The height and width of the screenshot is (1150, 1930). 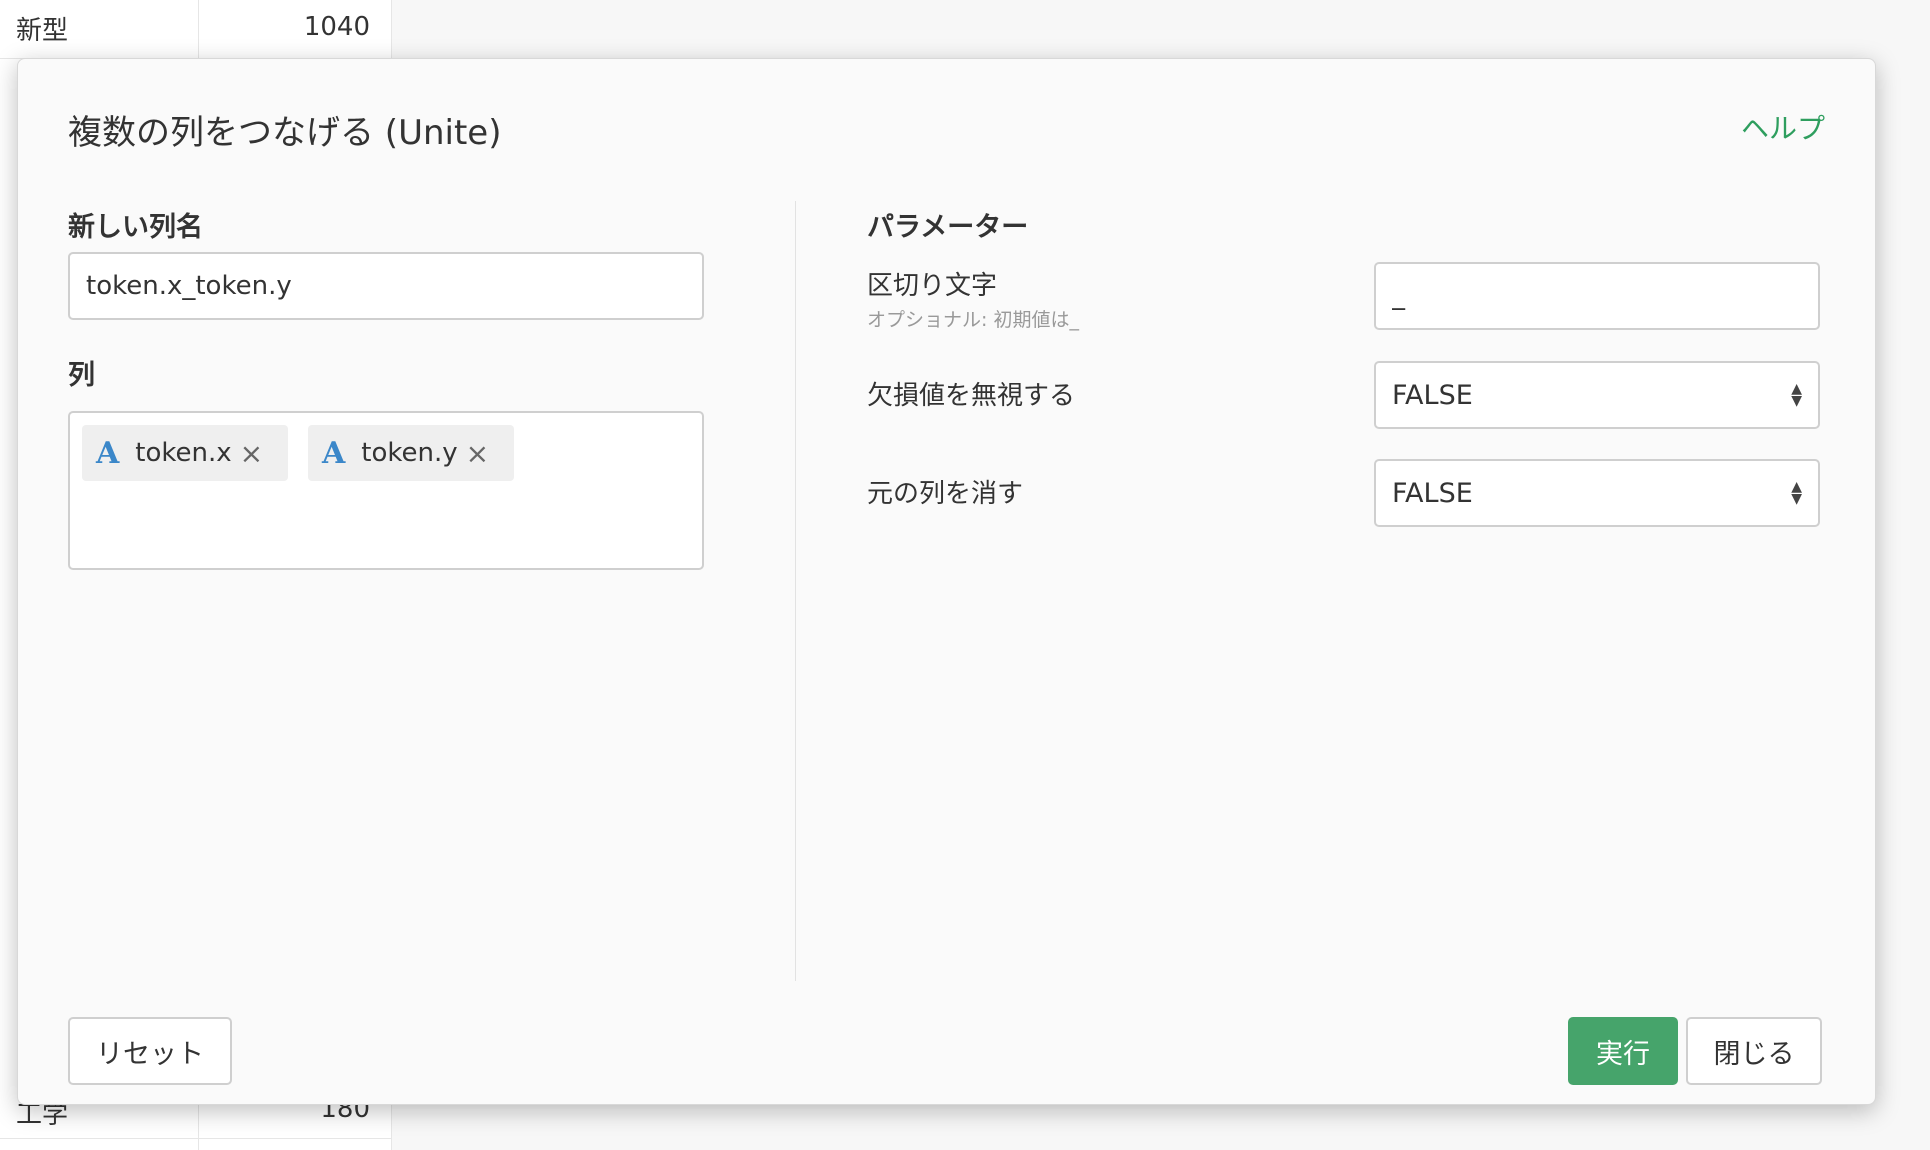 I want to click on ignore-na-select: FALSE ▲ ▼, so click(x=1597, y=395).